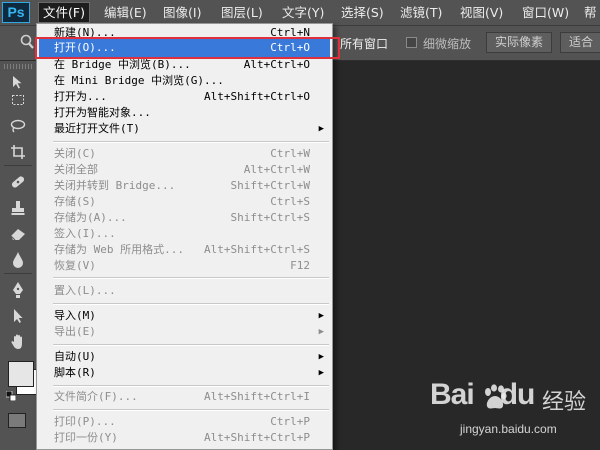 This screenshot has height=450, width=600. What do you see at coordinates (18, 182) in the screenshot?
I see `healing-brush-icon` at bounding box center [18, 182].